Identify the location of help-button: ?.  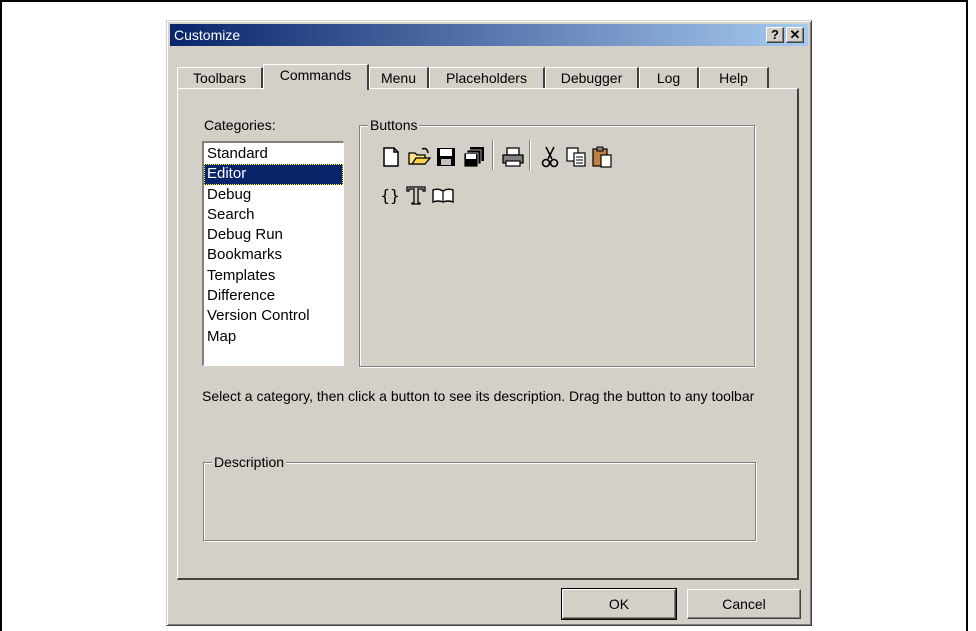
(775, 35).